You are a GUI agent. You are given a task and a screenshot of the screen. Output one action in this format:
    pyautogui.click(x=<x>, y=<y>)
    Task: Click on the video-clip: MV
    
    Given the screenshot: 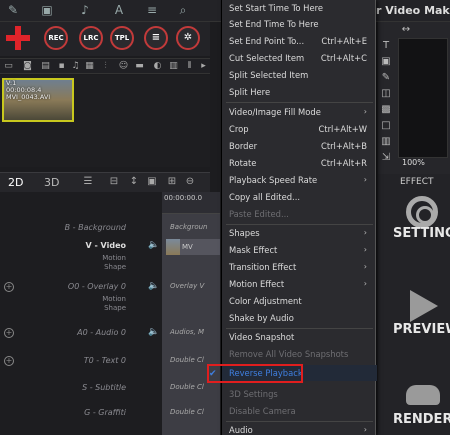 What is the action you would take?
    pyautogui.click(x=200, y=247)
    